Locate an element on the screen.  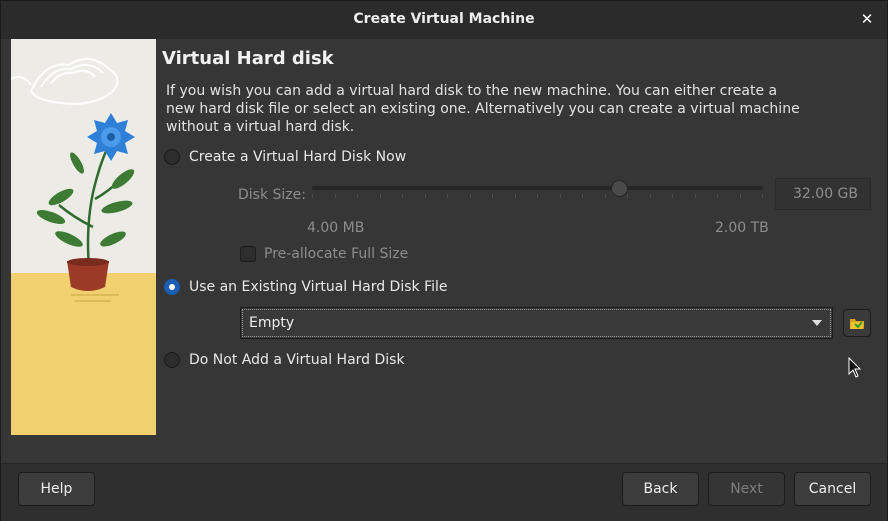
radio-use-existing: Use an Existing Virtual Hard Disk File is located at coordinates (306, 287).